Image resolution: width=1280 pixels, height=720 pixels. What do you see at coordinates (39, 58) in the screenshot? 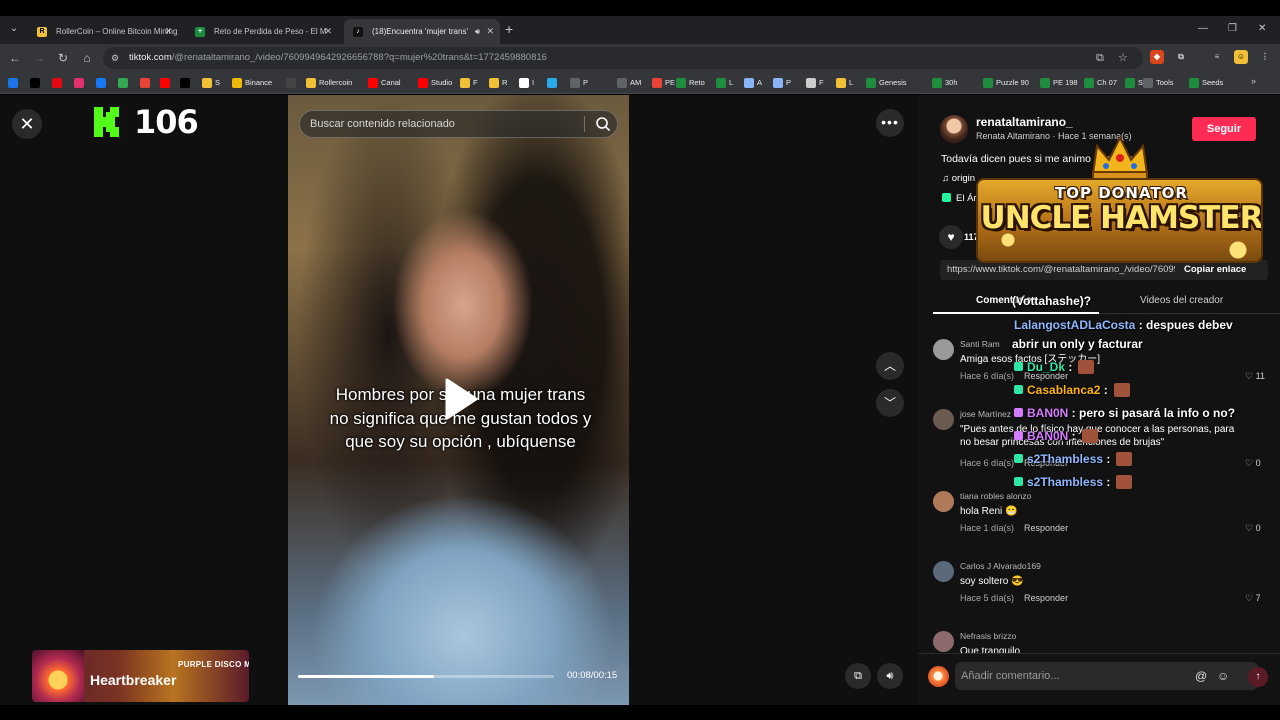
I see `forward-icon: →` at bounding box center [39, 58].